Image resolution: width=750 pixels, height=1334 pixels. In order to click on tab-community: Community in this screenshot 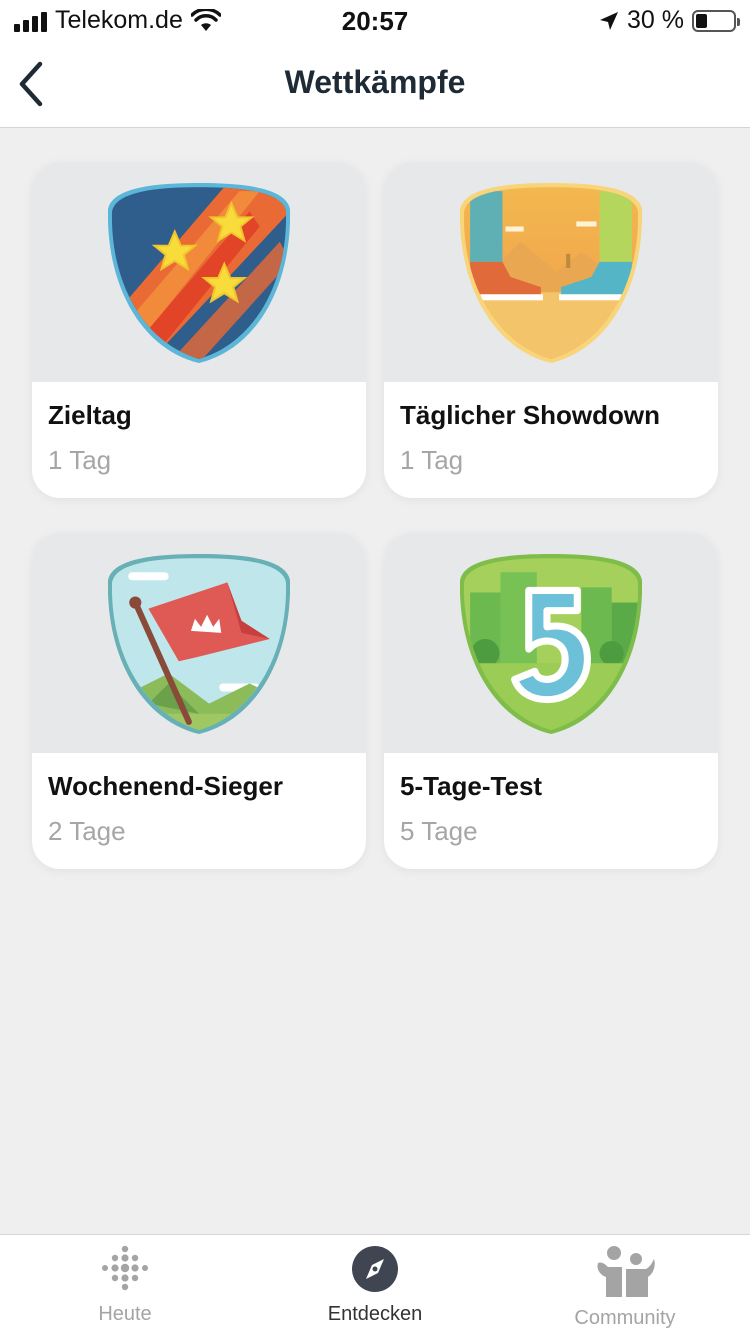, I will do `click(625, 1289)`.